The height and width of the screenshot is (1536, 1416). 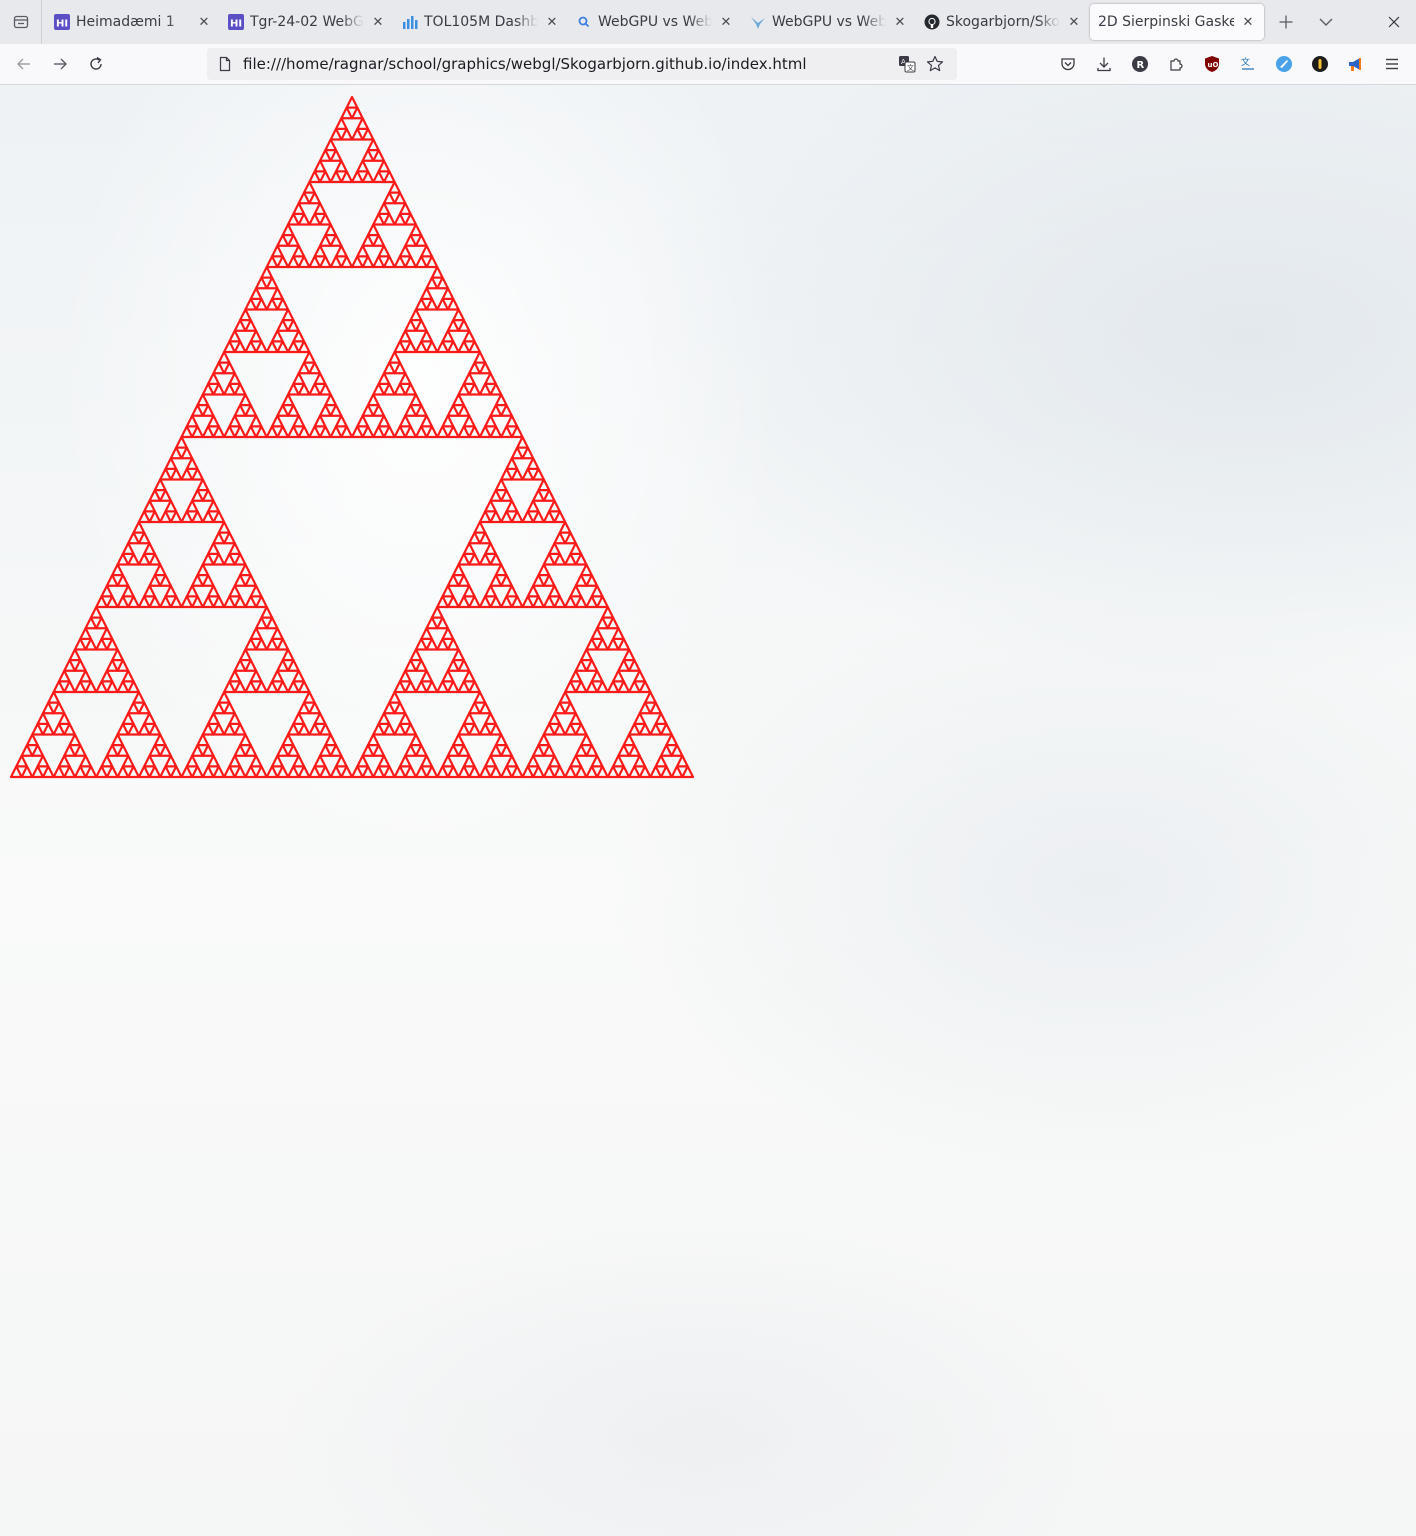 What do you see at coordinates (1176, 64) in the screenshot?
I see `extensions-button` at bounding box center [1176, 64].